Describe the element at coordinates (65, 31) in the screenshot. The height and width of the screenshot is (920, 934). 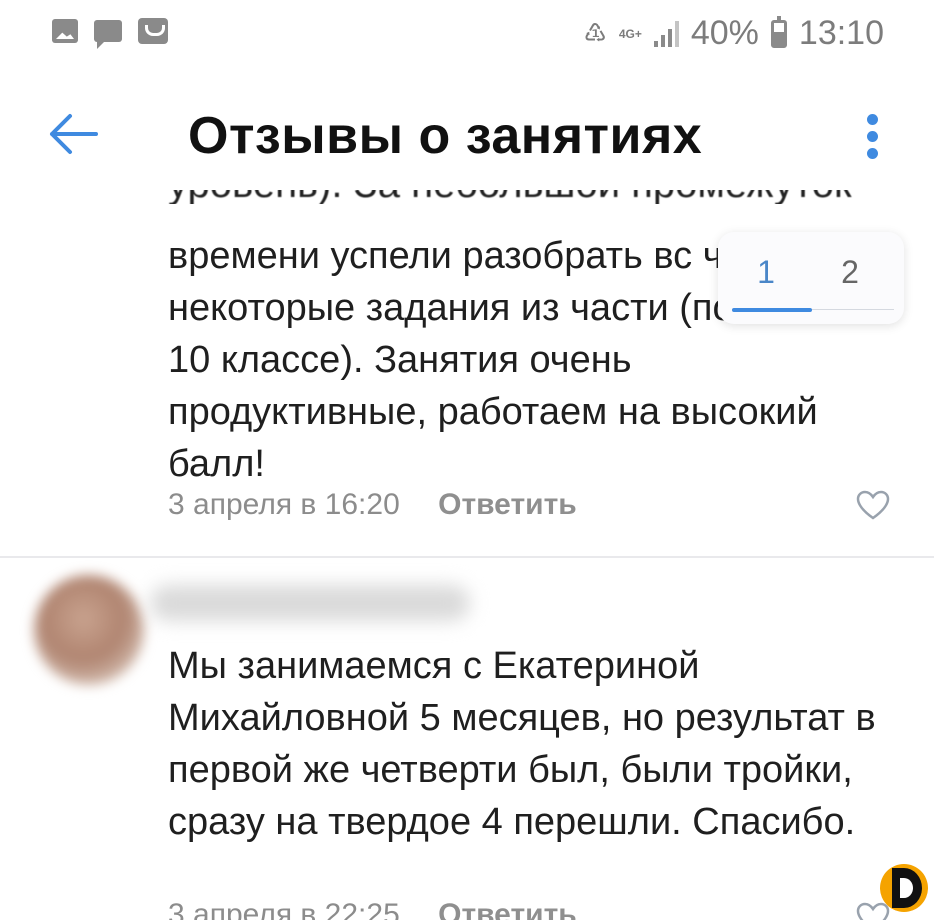
I see `gallery-icon` at that location.